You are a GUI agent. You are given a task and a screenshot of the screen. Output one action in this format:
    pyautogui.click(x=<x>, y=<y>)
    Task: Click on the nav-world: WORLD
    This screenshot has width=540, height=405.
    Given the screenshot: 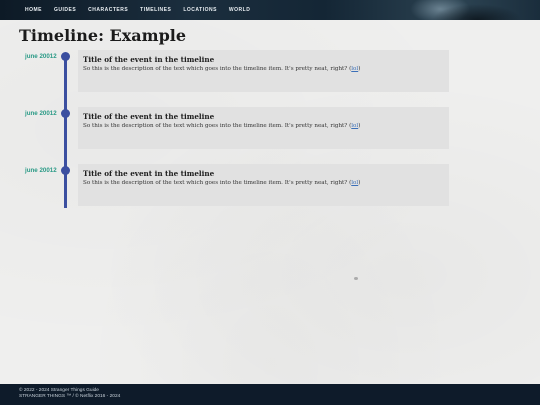 What is the action you would take?
    pyautogui.click(x=239, y=10)
    